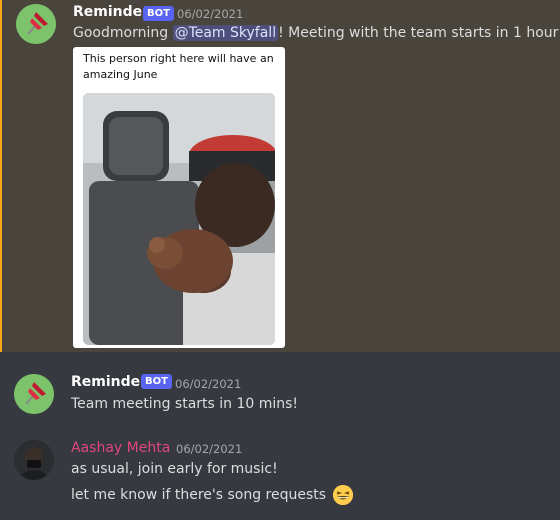 This screenshot has height=520, width=560. Describe the element at coordinates (174, 469) in the screenshot. I see `message-text: as usual, join early for music!` at that location.